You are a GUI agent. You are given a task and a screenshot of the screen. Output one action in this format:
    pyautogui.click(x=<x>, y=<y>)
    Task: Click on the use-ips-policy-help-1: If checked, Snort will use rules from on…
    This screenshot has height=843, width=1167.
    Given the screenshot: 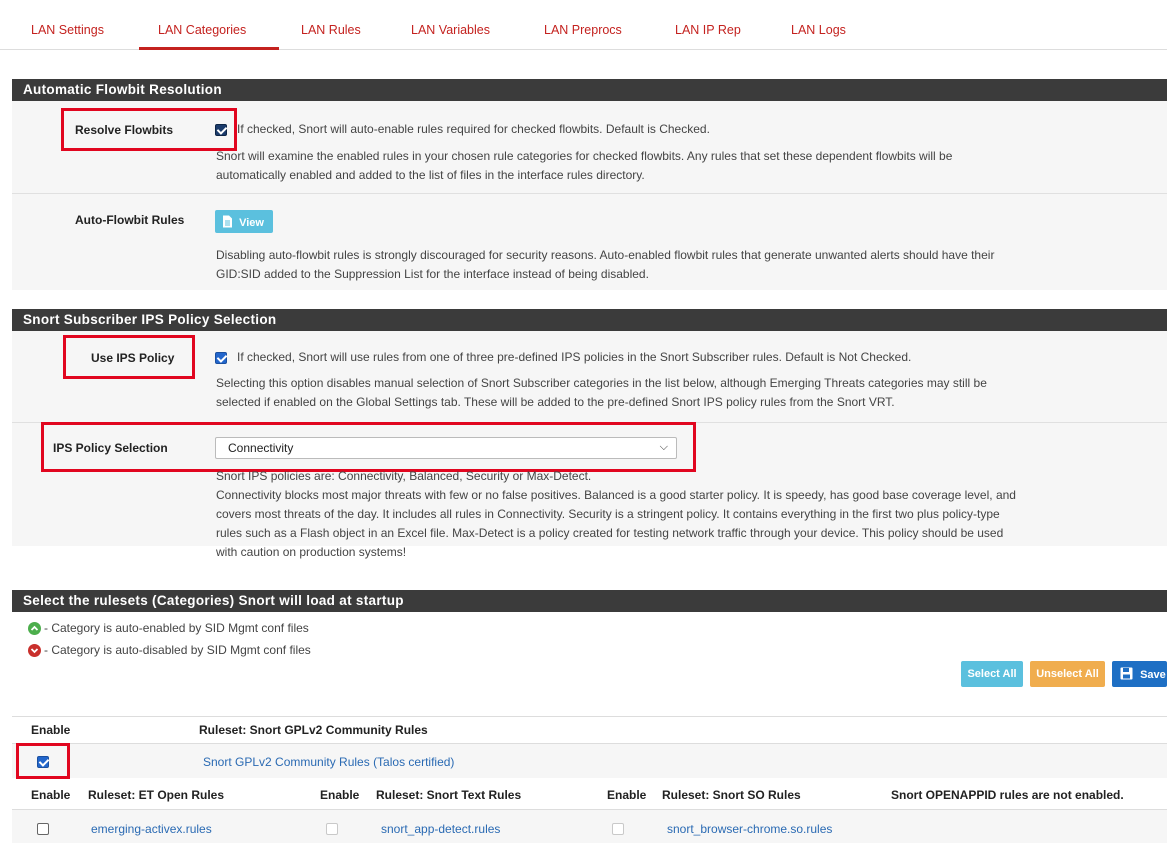 What is the action you would take?
    pyautogui.click(x=574, y=357)
    